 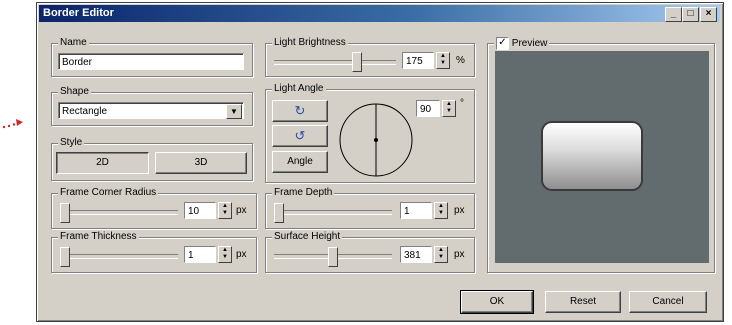 What do you see at coordinates (74, 91) in the screenshot?
I see `shape-label: Shape` at bounding box center [74, 91].